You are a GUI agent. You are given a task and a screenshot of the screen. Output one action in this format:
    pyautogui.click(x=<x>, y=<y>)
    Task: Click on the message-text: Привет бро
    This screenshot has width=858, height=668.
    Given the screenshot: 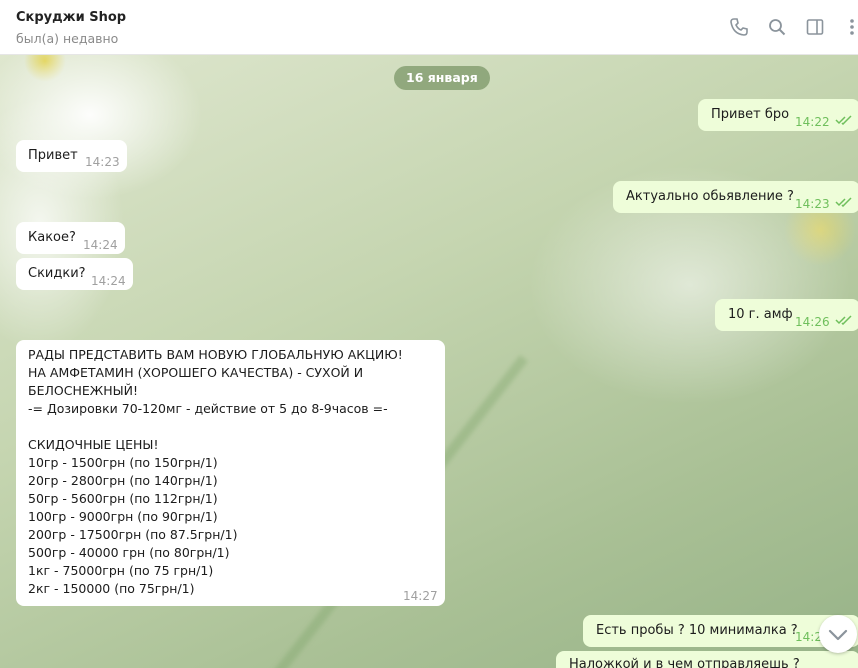 What is the action you would take?
    pyautogui.click(x=750, y=114)
    